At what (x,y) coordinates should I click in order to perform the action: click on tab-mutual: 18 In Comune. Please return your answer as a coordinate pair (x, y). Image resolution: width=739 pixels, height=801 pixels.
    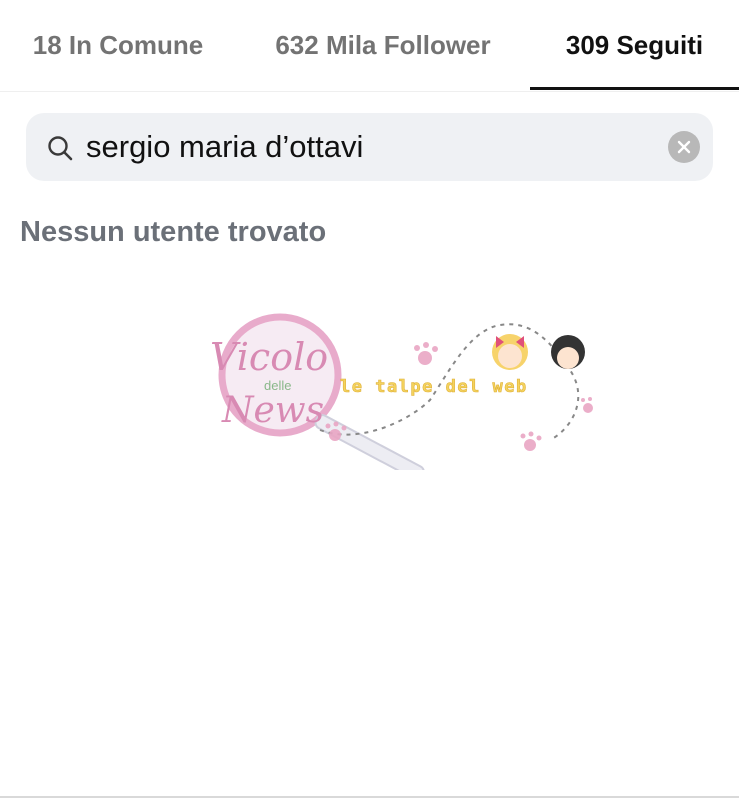
    Looking at the image, I should click on (118, 45).